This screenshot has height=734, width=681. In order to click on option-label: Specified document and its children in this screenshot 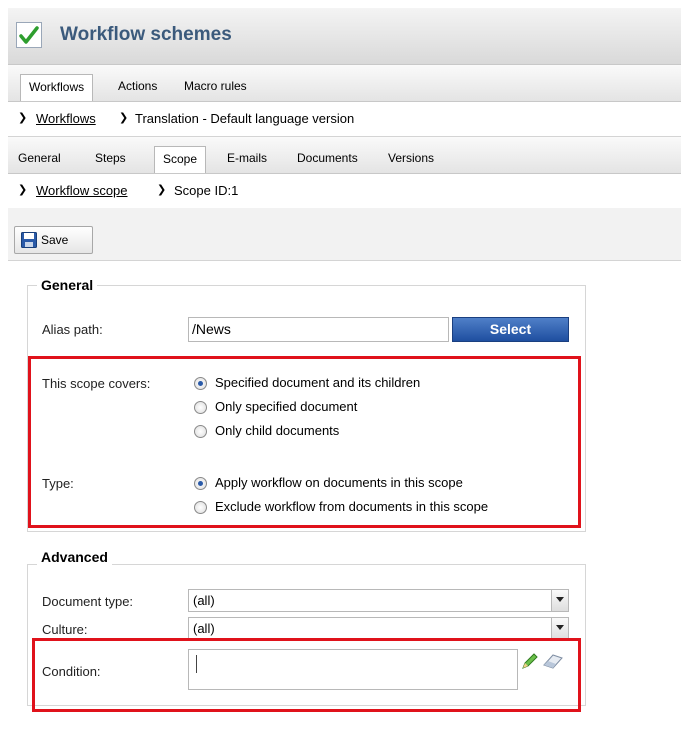, I will do `click(317, 382)`.